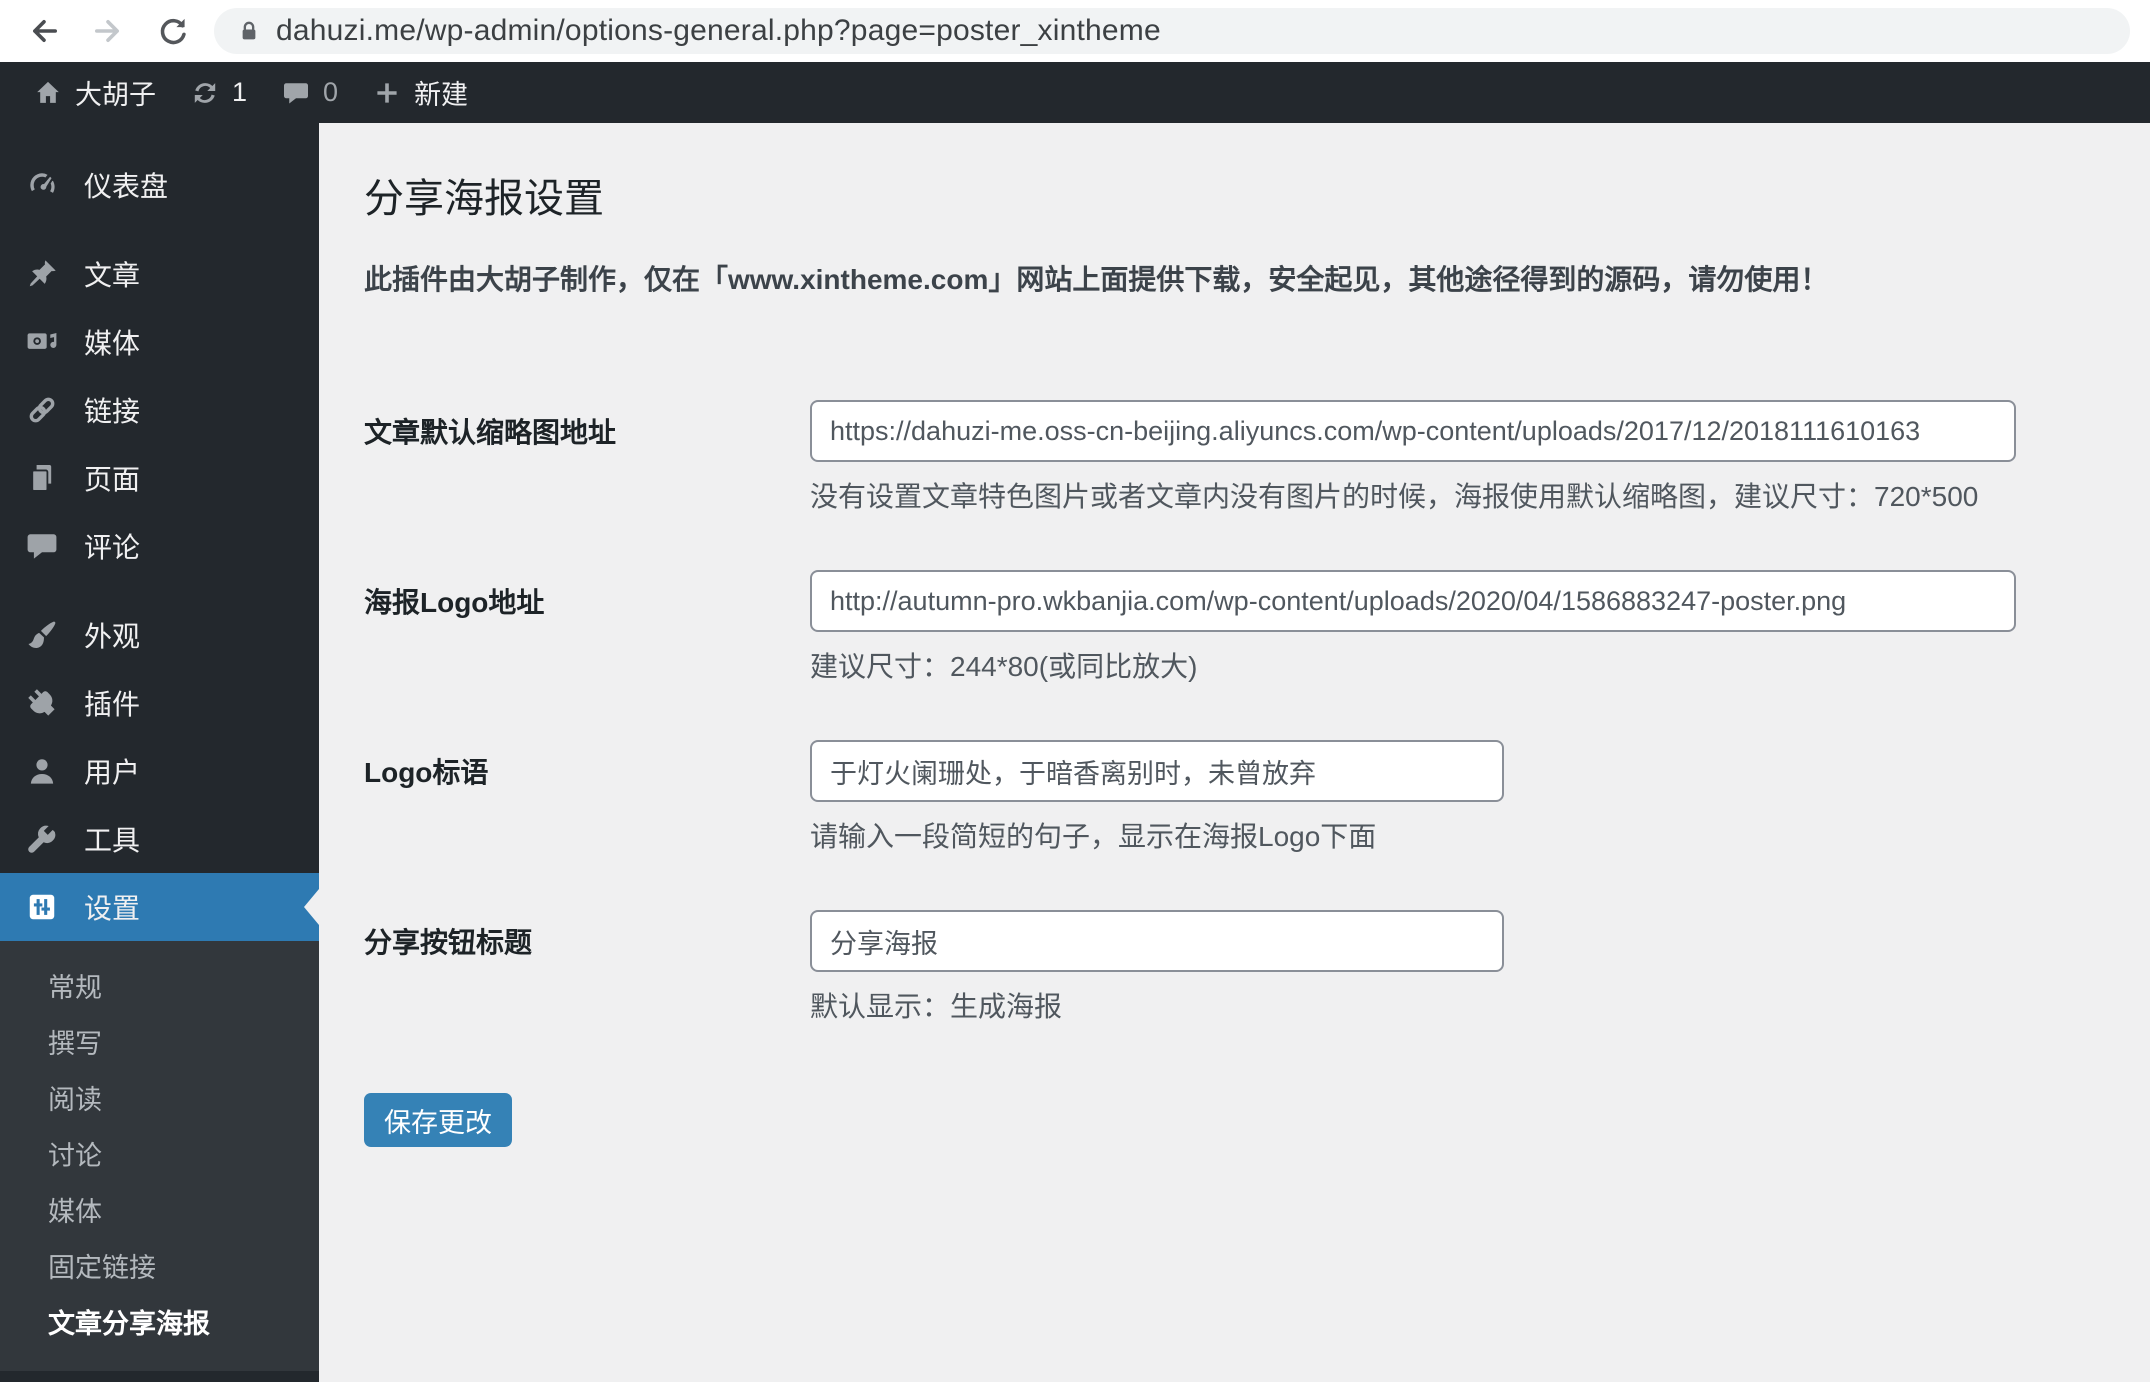  Describe the element at coordinates (1004, 666) in the screenshot. I see `field-help: 建议尺寸：244*80(或同比放大)` at that location.